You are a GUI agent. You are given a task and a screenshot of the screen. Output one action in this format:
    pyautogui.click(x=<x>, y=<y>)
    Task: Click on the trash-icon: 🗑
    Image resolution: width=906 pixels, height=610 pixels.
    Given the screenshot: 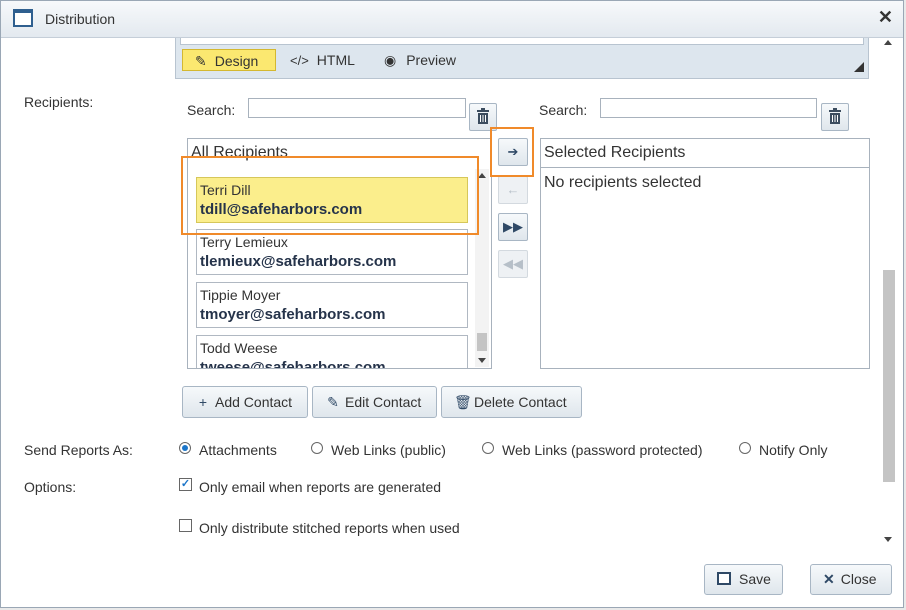 What is the action you would take?
    pyautogui.click(x=463, y=402)
    